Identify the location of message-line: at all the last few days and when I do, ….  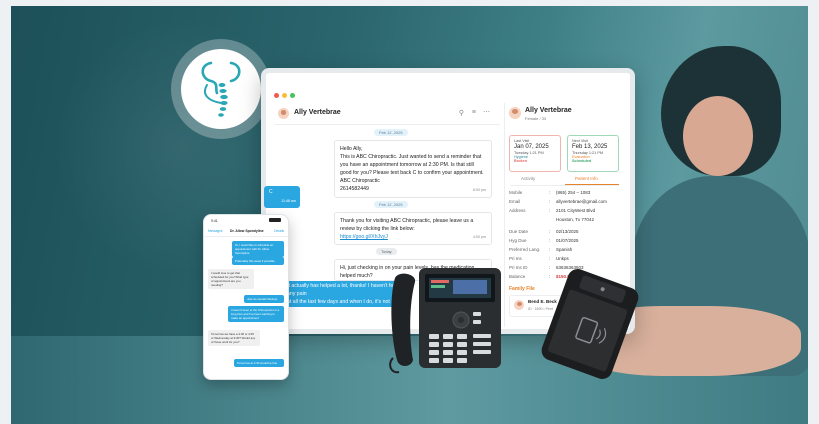
(342, 306).